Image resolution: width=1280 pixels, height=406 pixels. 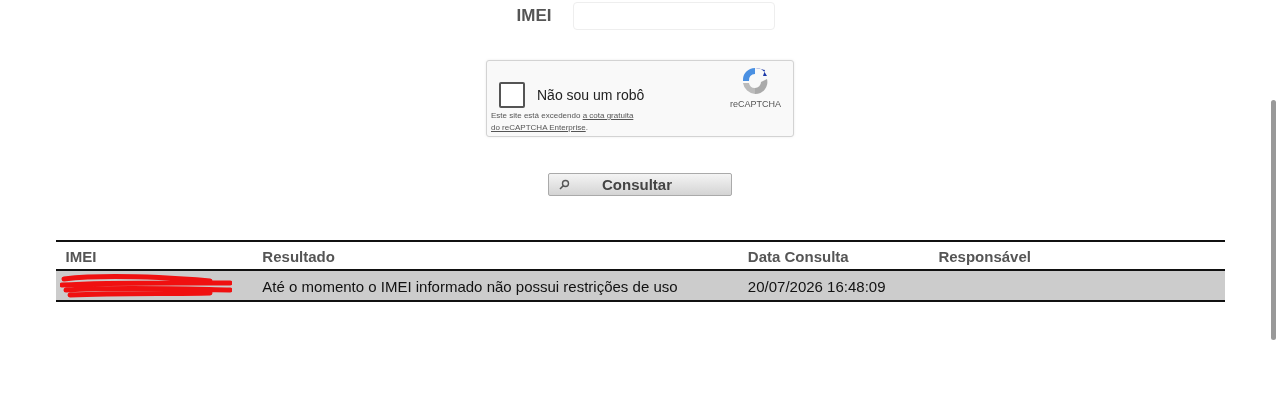 I want to click on search-icon, so click(x=564, y=184).